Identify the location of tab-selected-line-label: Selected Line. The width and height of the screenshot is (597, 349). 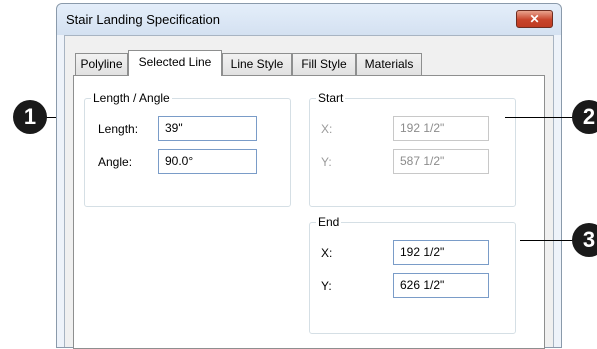
(175, 62).